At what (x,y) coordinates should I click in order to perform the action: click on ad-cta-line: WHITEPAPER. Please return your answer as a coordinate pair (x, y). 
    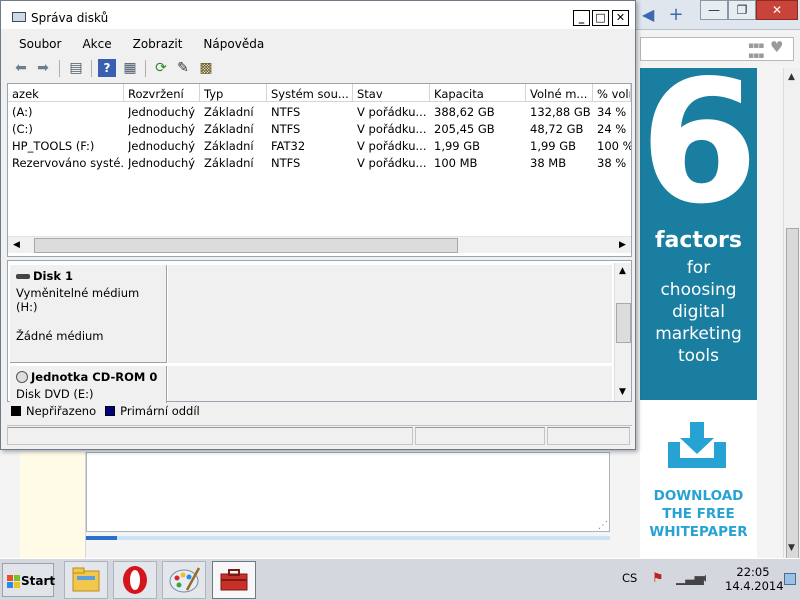
    Looking at the image, I should click on (698, 532).